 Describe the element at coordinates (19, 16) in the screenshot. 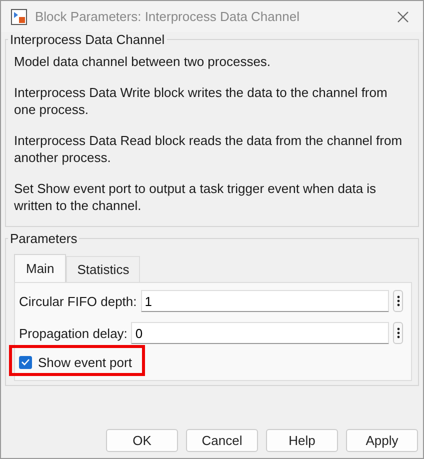

I see `block-icon` at that location.